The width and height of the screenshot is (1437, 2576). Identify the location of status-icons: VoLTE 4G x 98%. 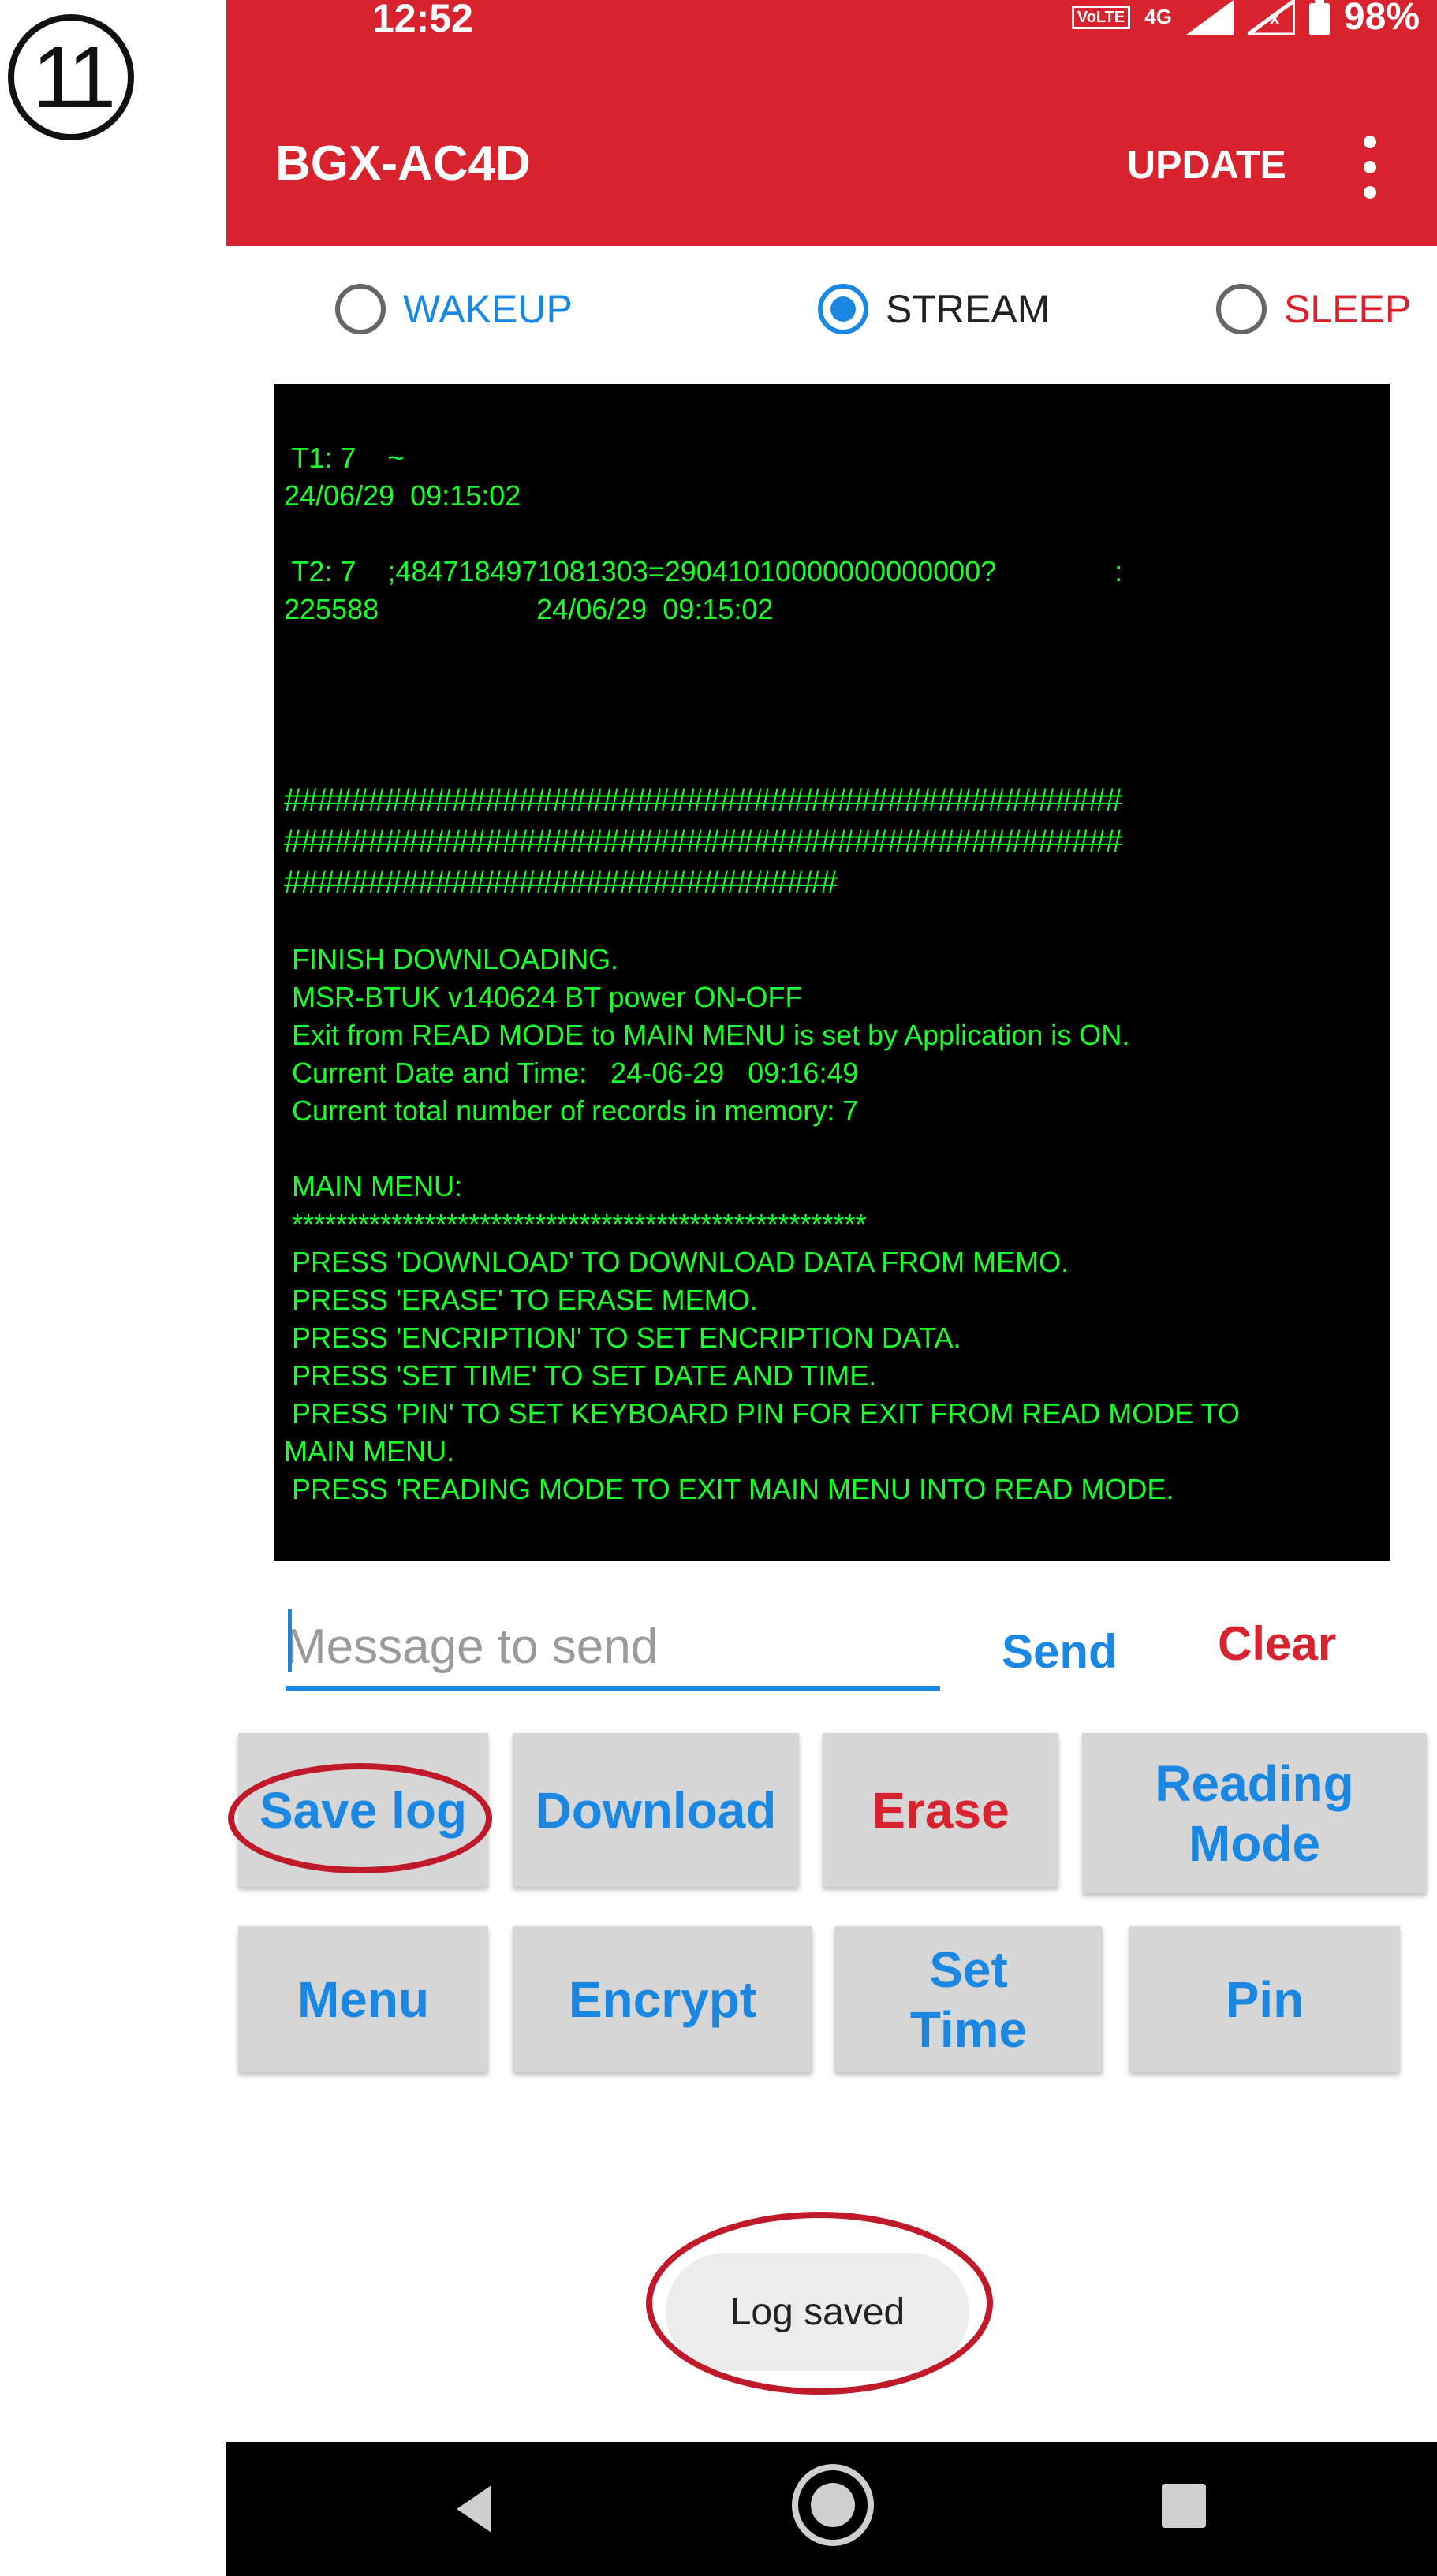
(1245, 20).